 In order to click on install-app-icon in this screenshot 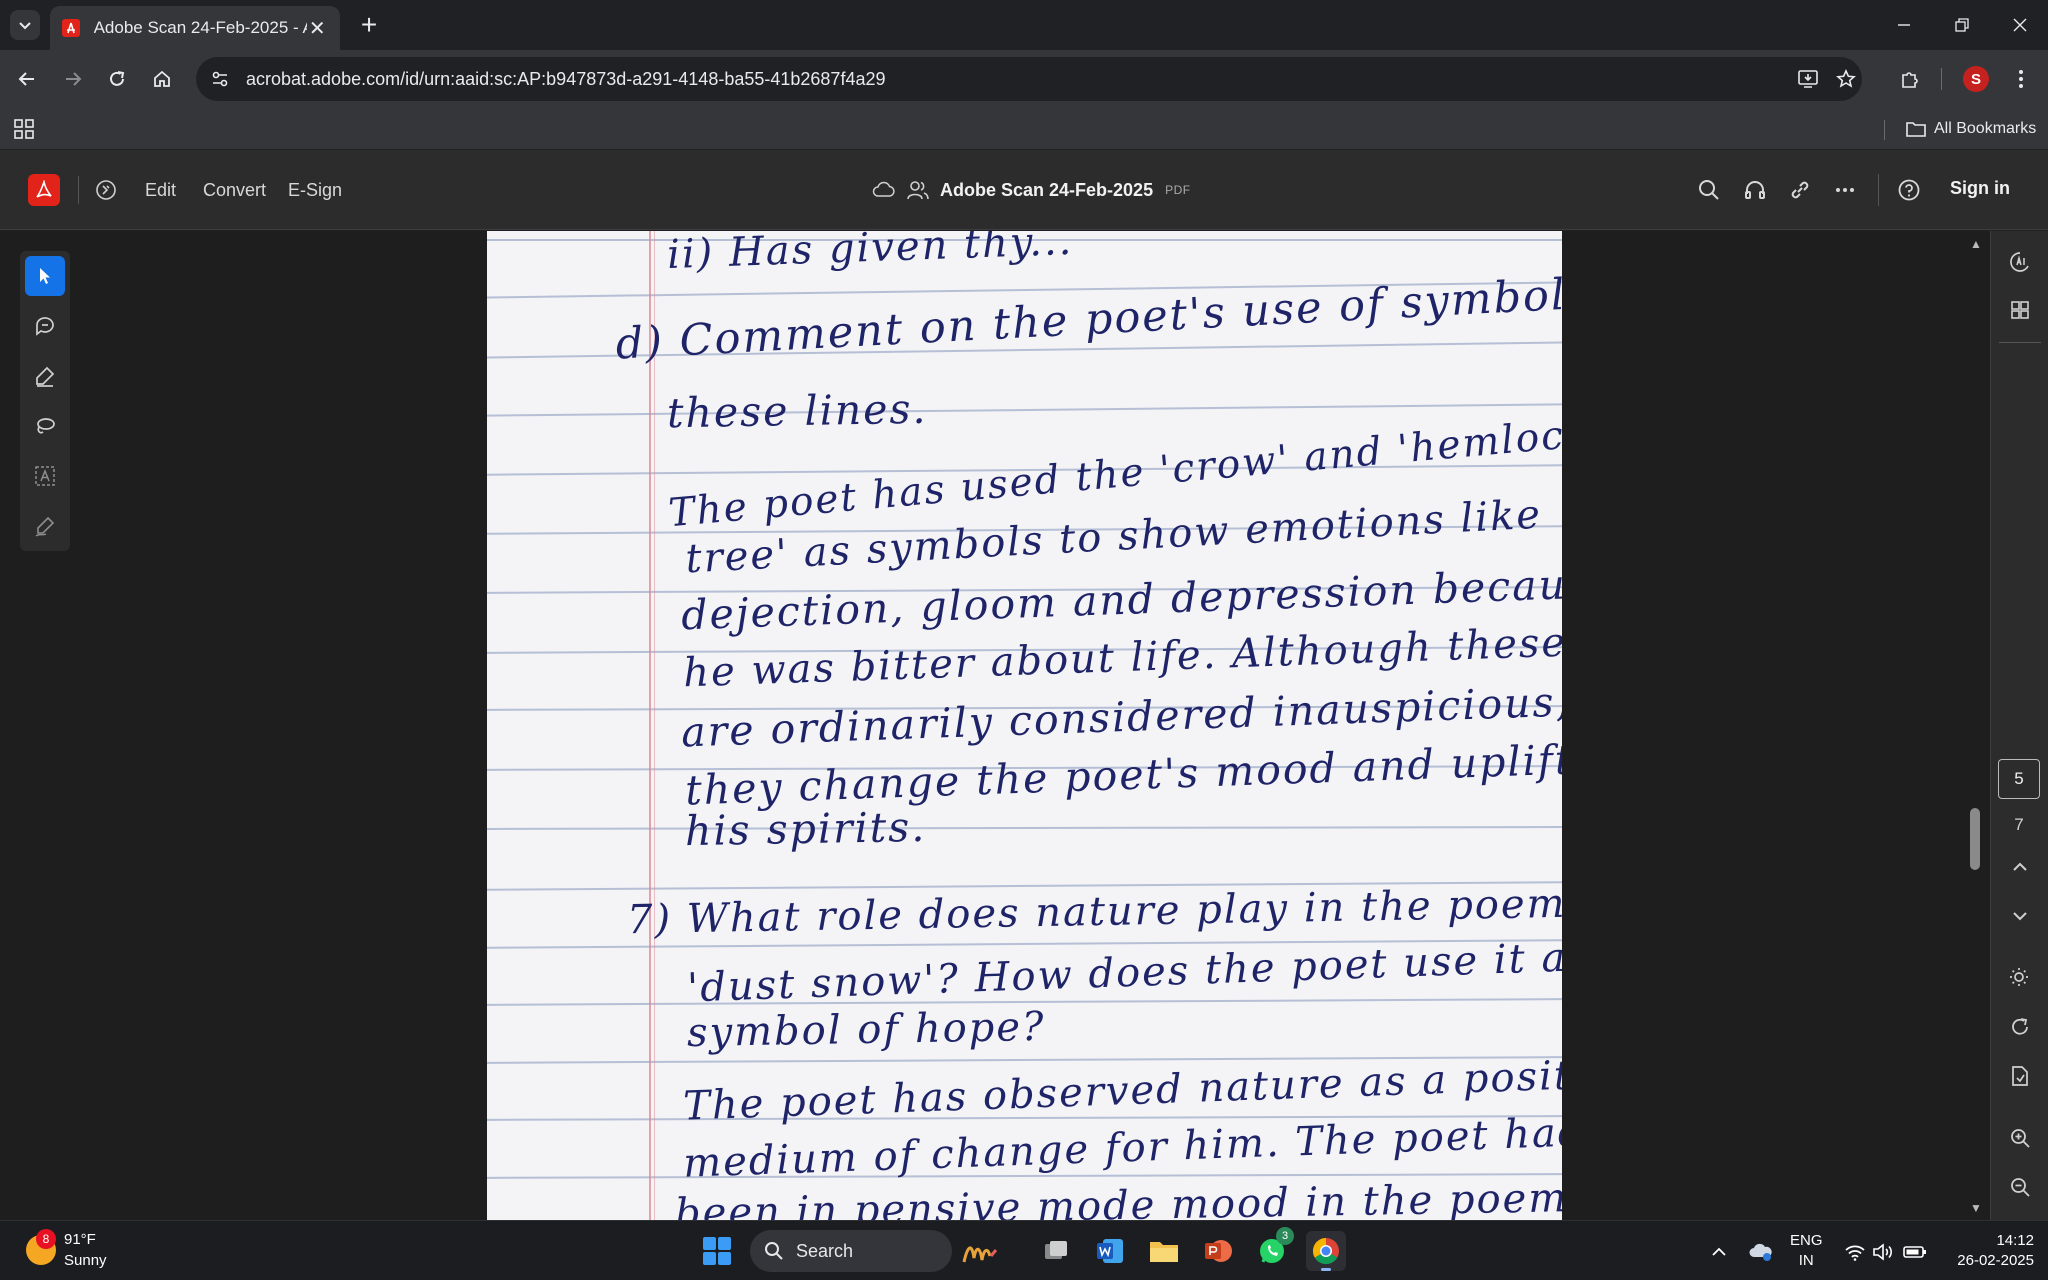, I will do `click(1808, 79)`.